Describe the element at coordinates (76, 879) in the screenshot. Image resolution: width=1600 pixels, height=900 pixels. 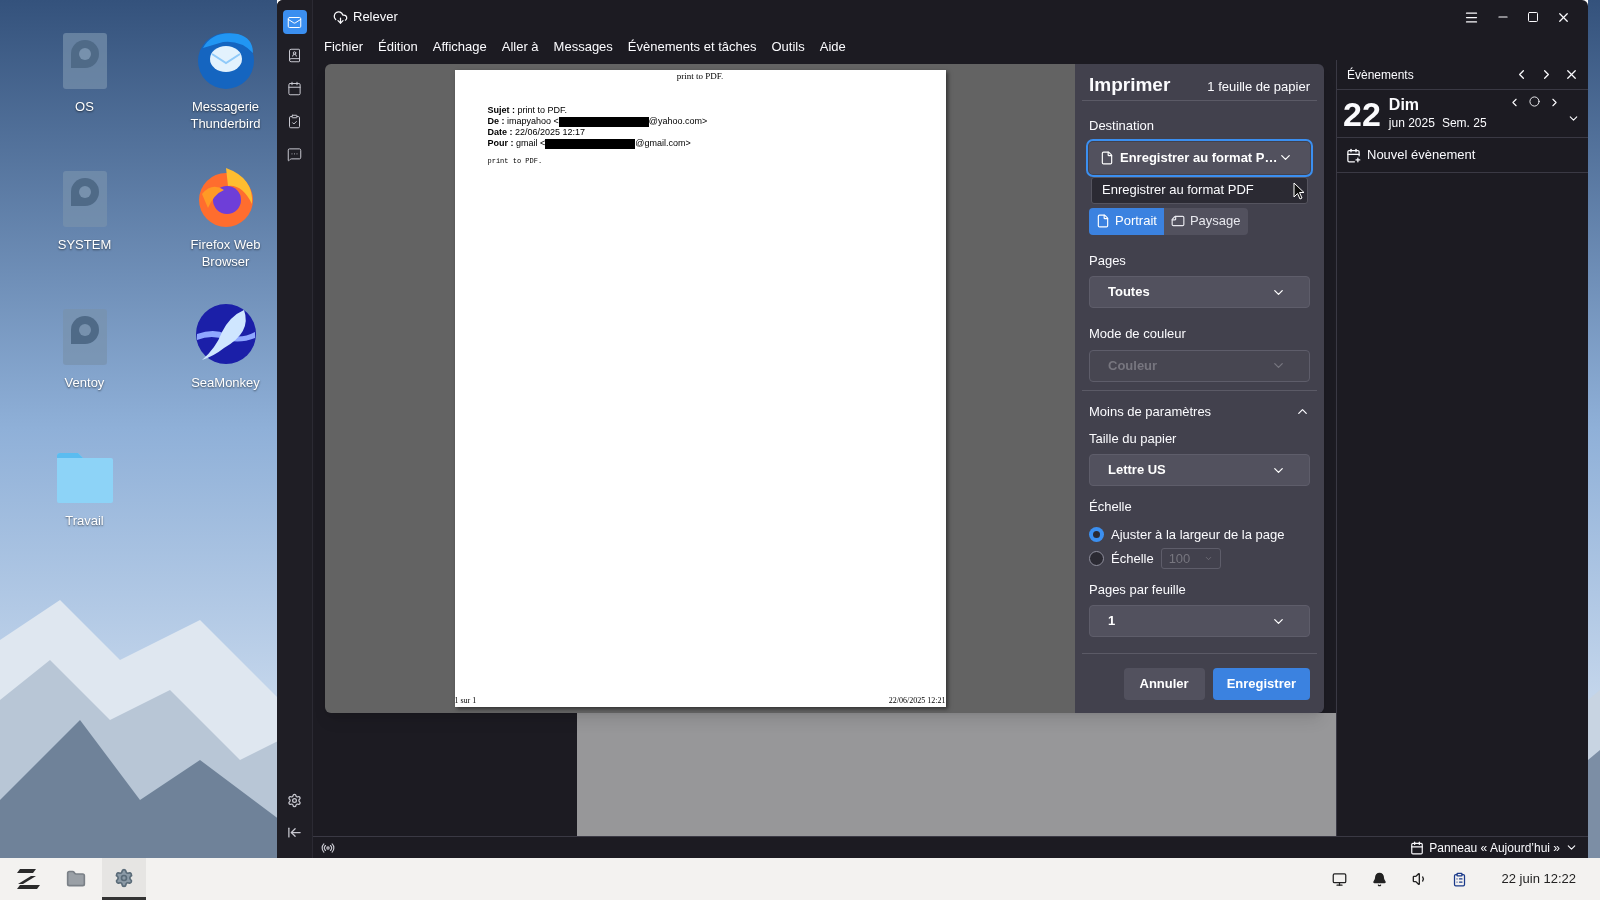
I see `folder-icon` at that location.